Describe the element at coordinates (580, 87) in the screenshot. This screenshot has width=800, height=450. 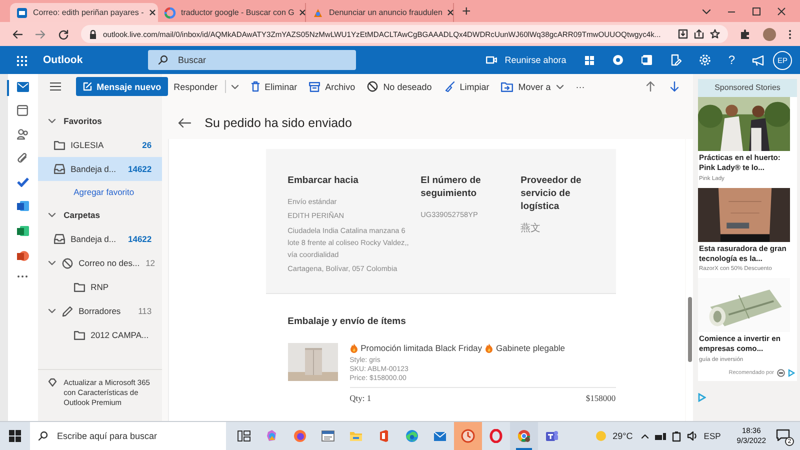
I see `more-button: ···` at that location.